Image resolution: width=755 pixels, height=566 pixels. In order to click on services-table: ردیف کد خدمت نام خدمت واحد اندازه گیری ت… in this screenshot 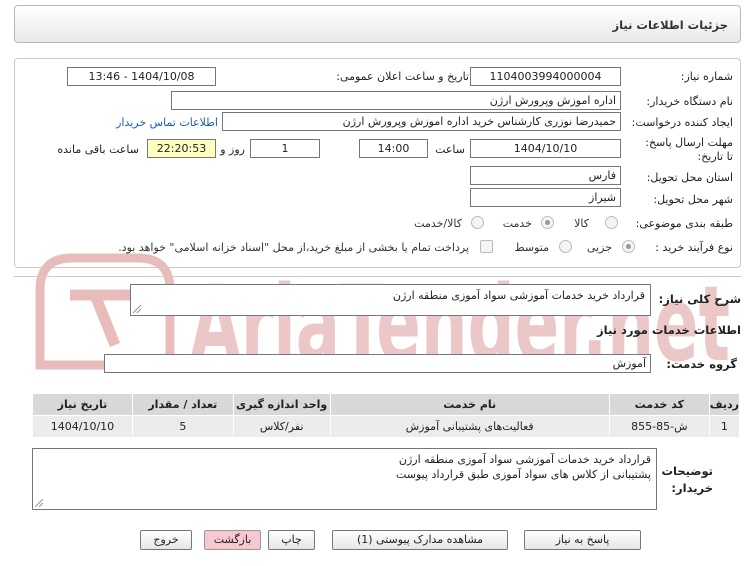, I will do `click(386, 415)`.